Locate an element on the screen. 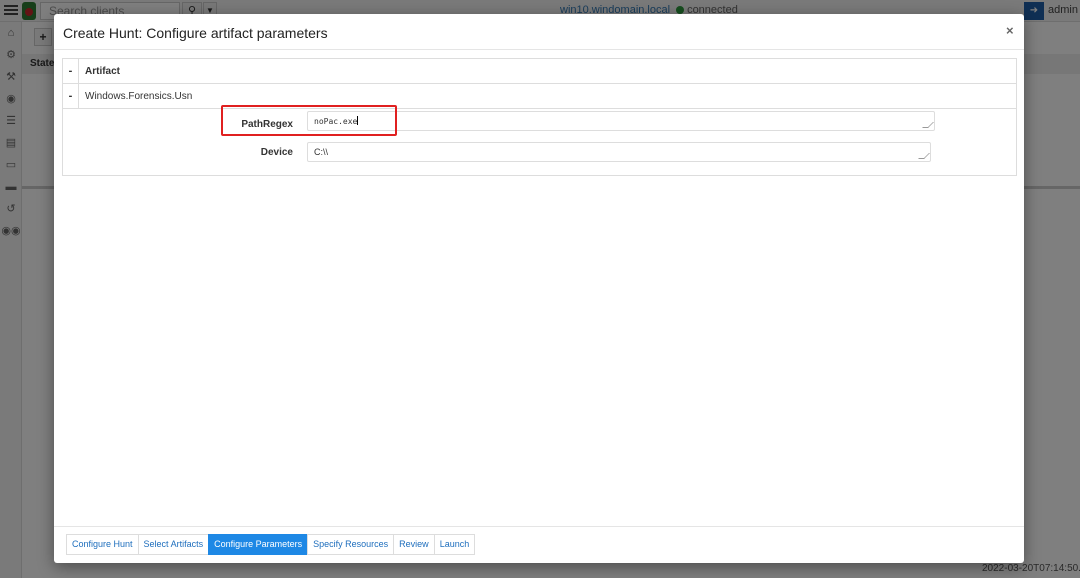 This screenshot has width=1080, height=578. step-configure-hunt: Configure Hunt is located at coordinates (102, 544).